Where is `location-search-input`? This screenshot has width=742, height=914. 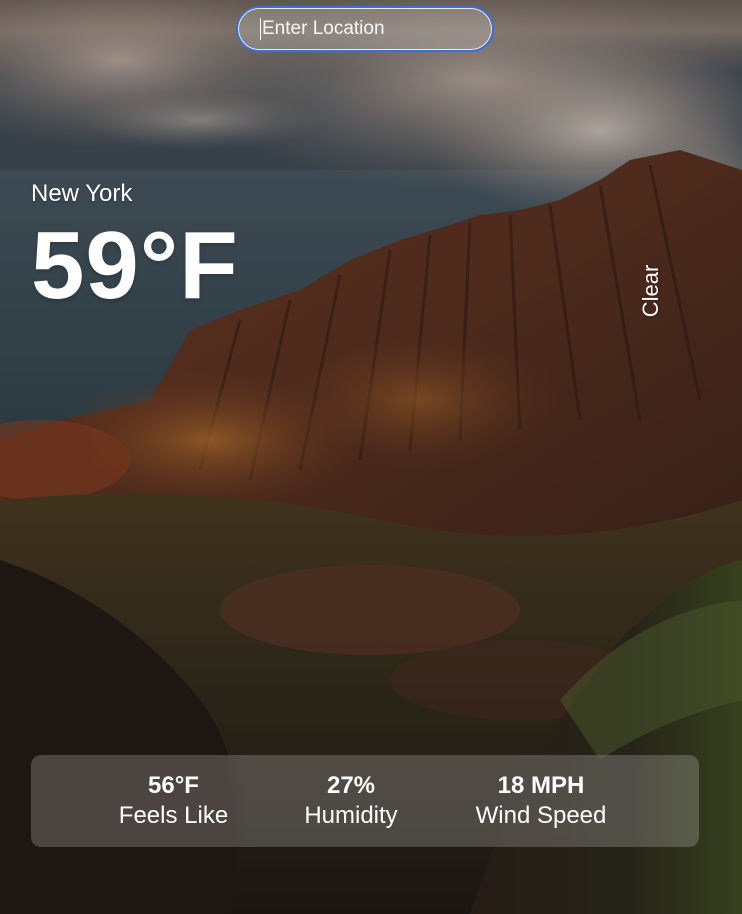 location-search-input is located at coordinates (365, 29).